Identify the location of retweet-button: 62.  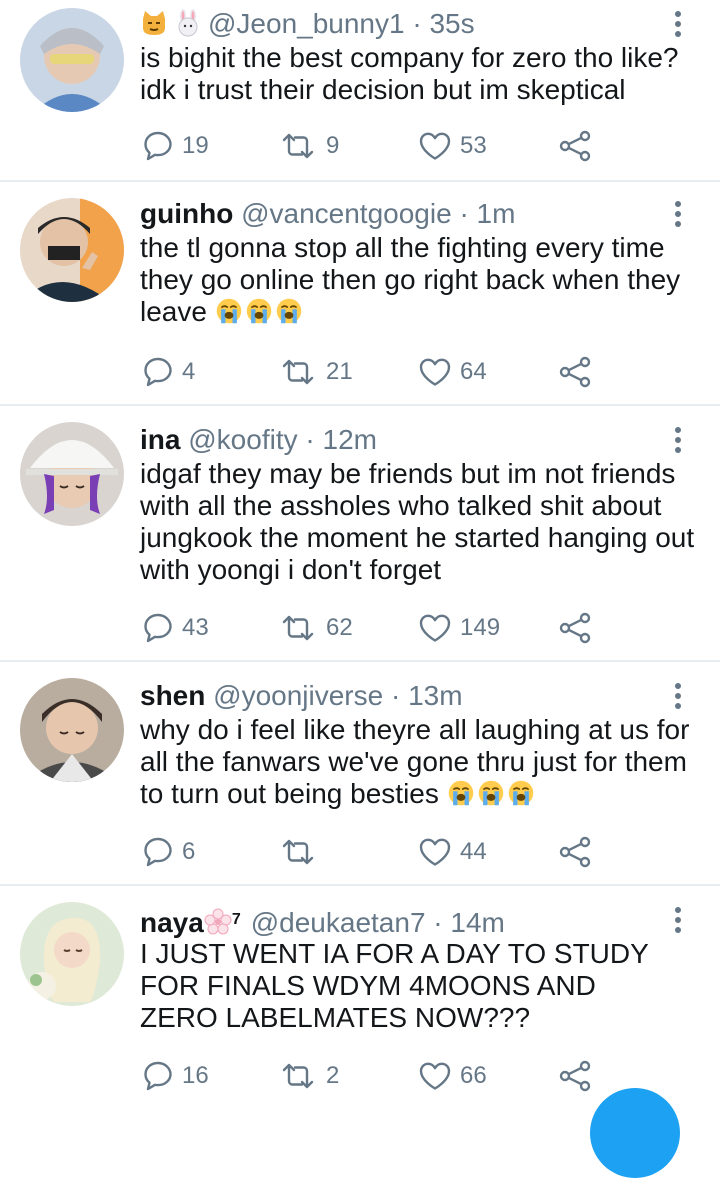
(315, 628).